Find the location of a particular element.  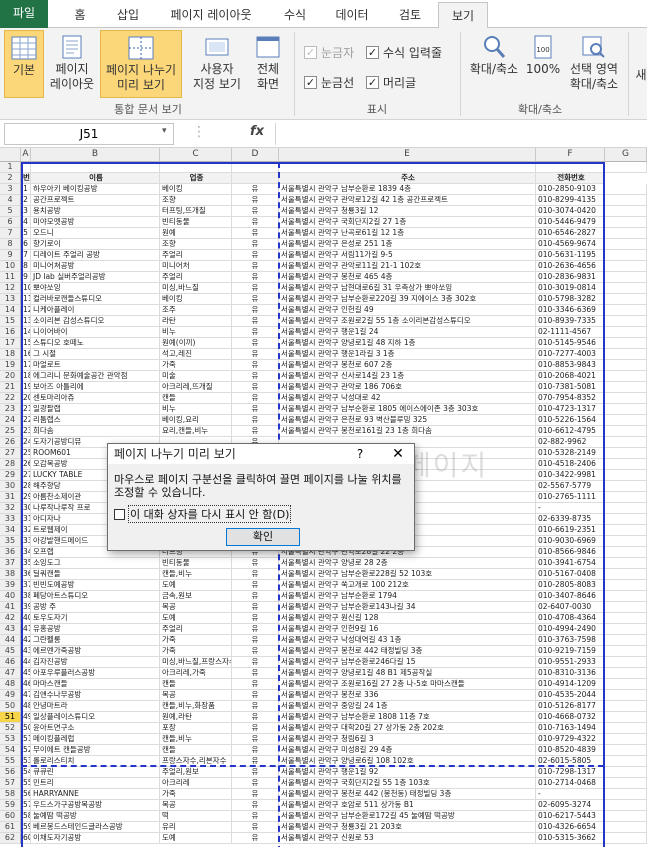

table-cell: 010-2714-0468 is located at coordinates (570, 783).